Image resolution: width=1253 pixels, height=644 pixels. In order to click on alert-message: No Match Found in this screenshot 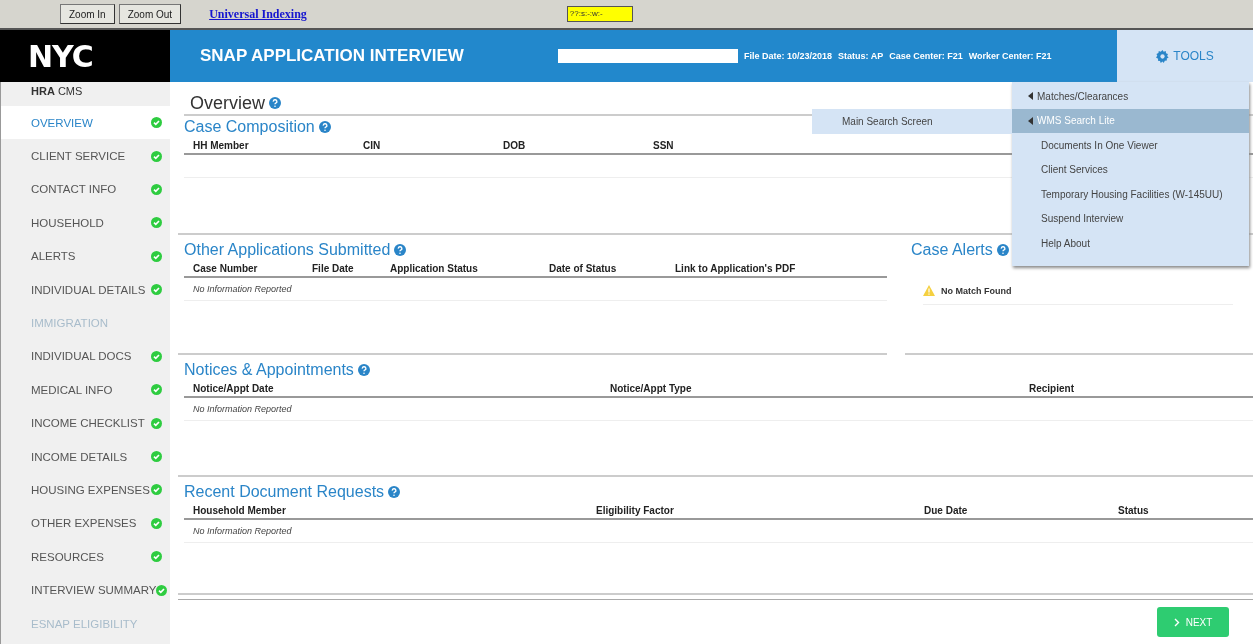, I will do `click(976, 290)`.